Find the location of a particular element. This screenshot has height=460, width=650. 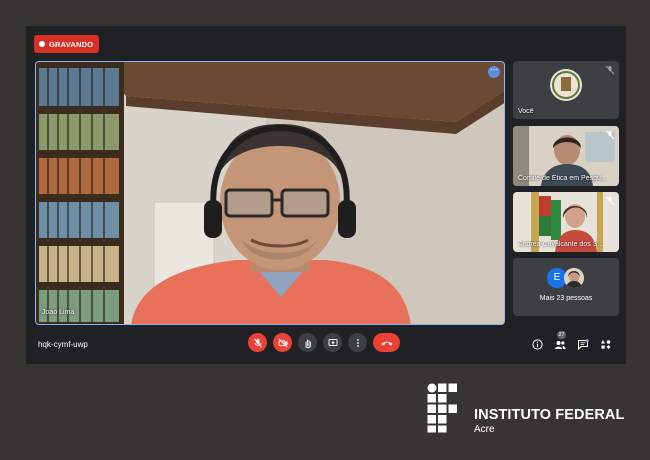

hand-icon is located at coordinates (308, 343).